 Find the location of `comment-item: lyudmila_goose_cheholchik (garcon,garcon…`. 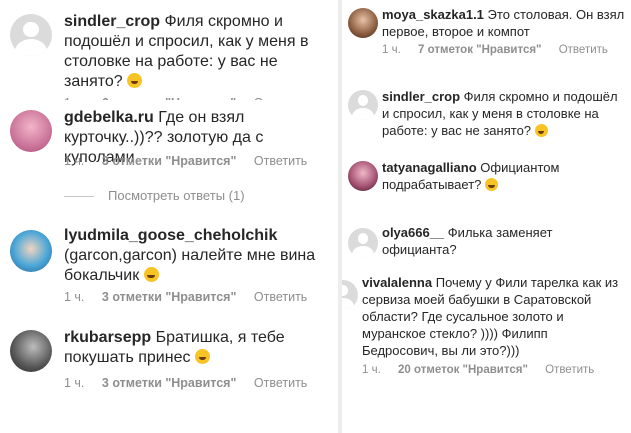

comment-item: lyudmila_goose_cheholchik (garcon,garcon… is located at coordinates (169, 267).